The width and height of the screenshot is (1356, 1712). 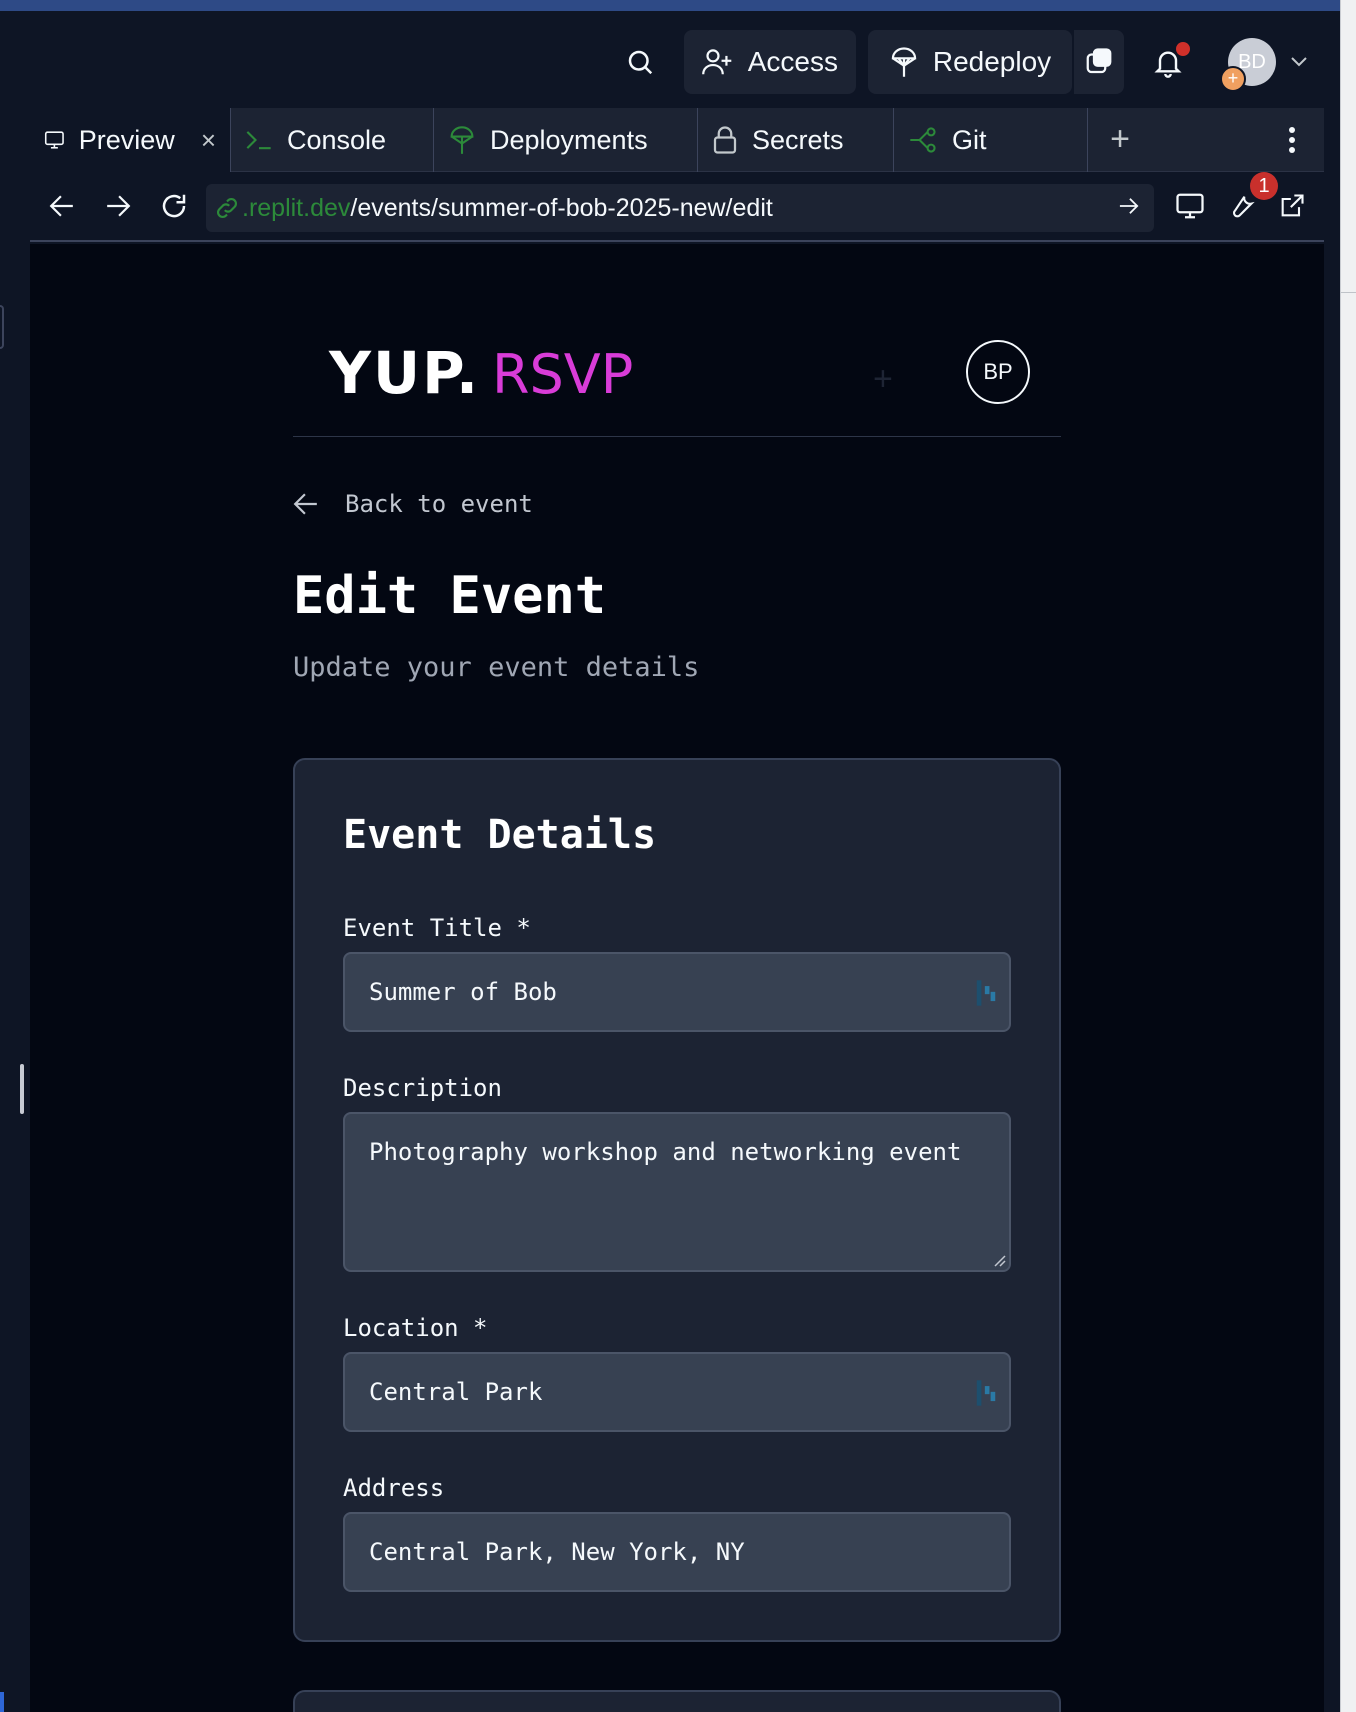 I want to click on forward-nav-button, so click(x=118, y=206).